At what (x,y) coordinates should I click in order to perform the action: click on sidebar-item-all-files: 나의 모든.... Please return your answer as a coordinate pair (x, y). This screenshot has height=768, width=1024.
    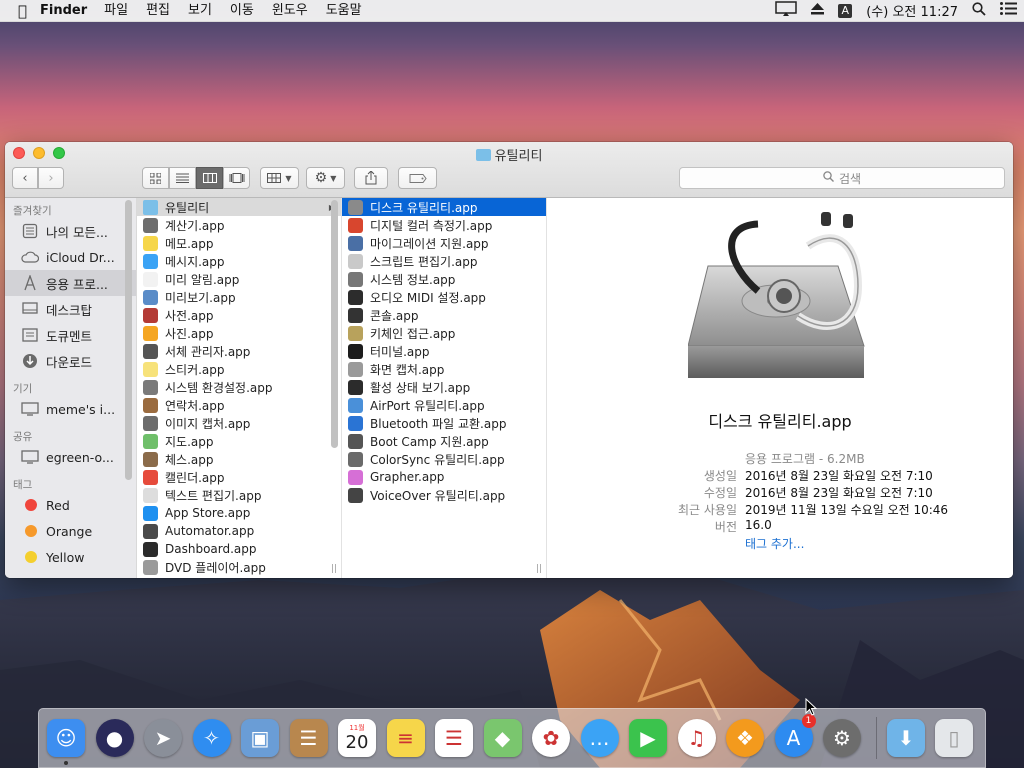
    Looking at the image, I should click on (70, 231).